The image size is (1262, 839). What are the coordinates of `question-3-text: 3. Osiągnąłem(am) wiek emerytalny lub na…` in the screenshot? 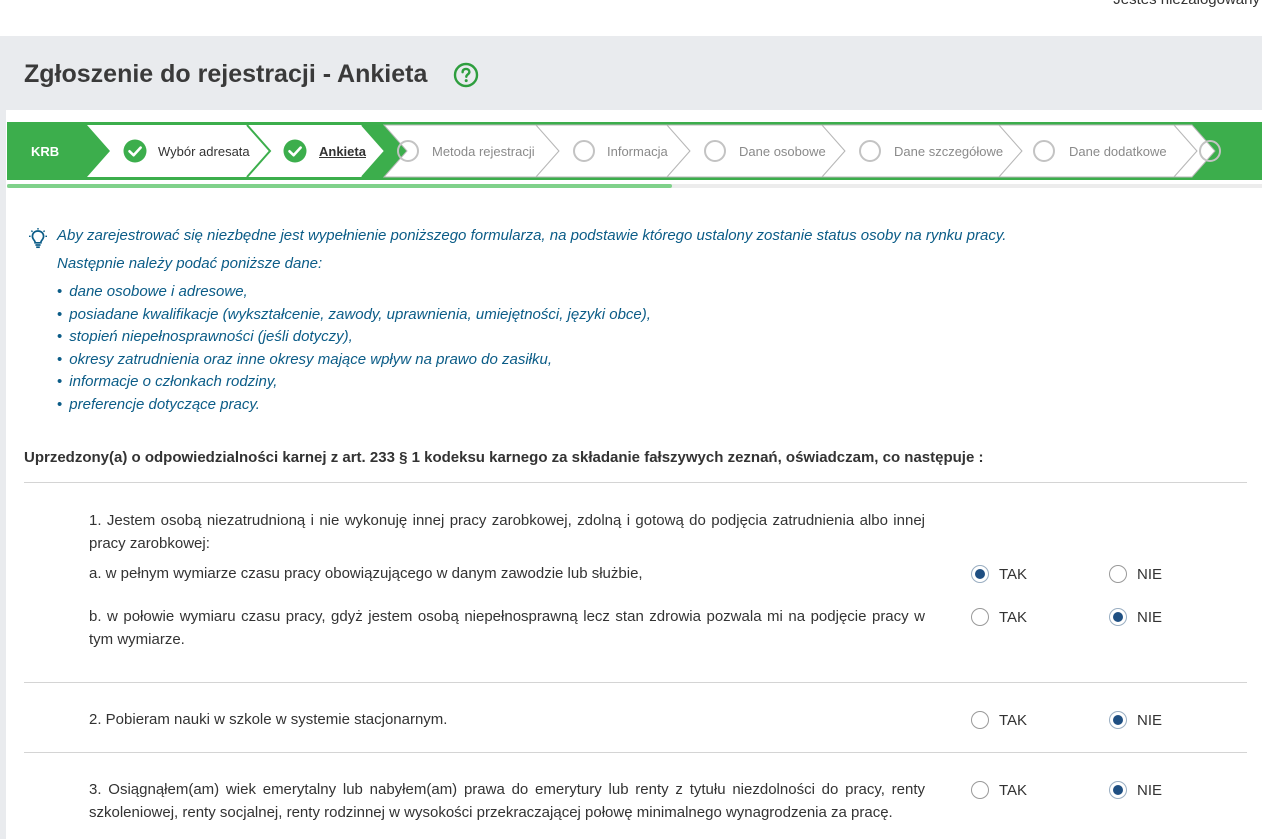 It's located at (507, 801).